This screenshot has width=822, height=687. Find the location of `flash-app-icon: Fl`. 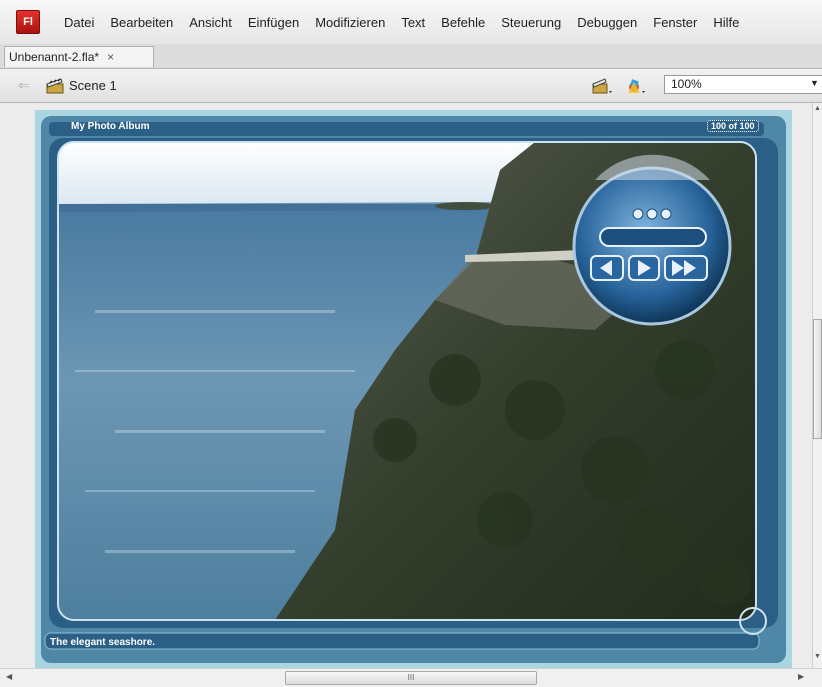

flash-app-icon: Fl is located at coordinates (28, 22).